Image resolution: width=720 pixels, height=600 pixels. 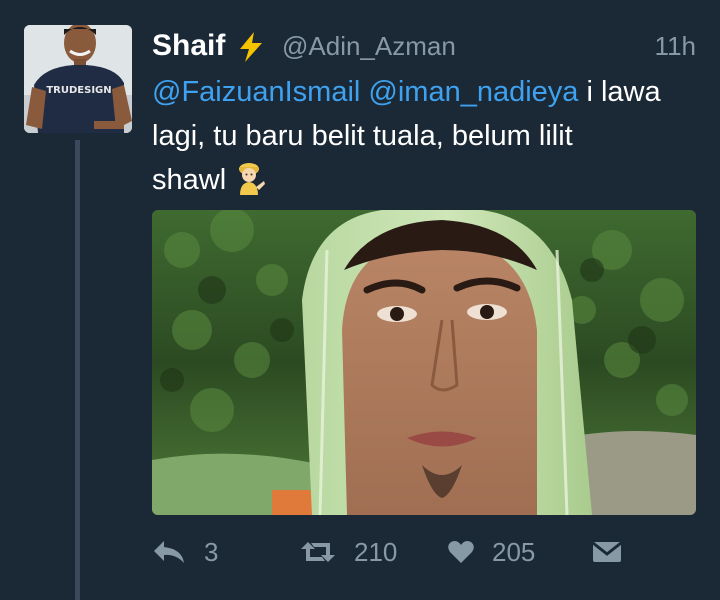 I want to click on avatar-photo: TRUDESIGN, so click(x=78, y=79).